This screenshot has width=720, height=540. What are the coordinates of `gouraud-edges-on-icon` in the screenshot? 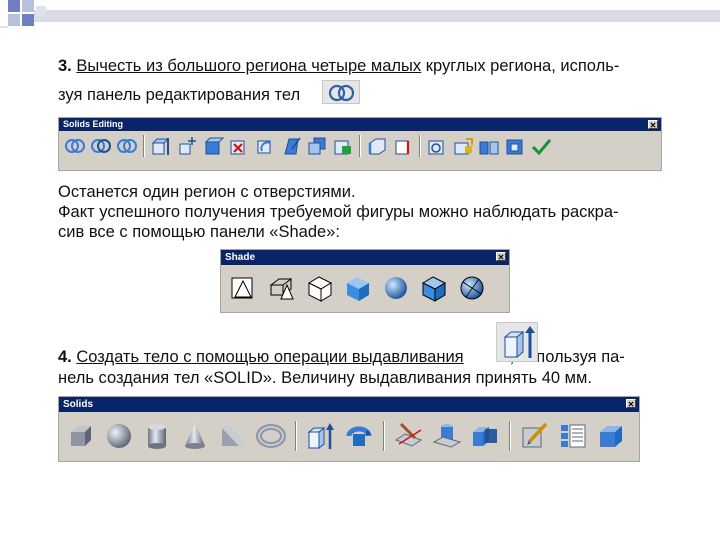 It's located at (472, 288).